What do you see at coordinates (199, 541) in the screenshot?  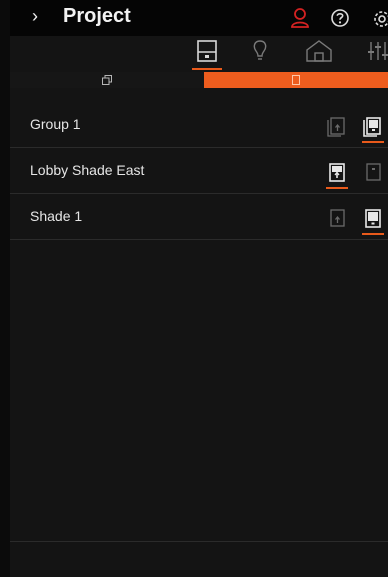 I see `footer-divider` at bounding box center [199, 541].